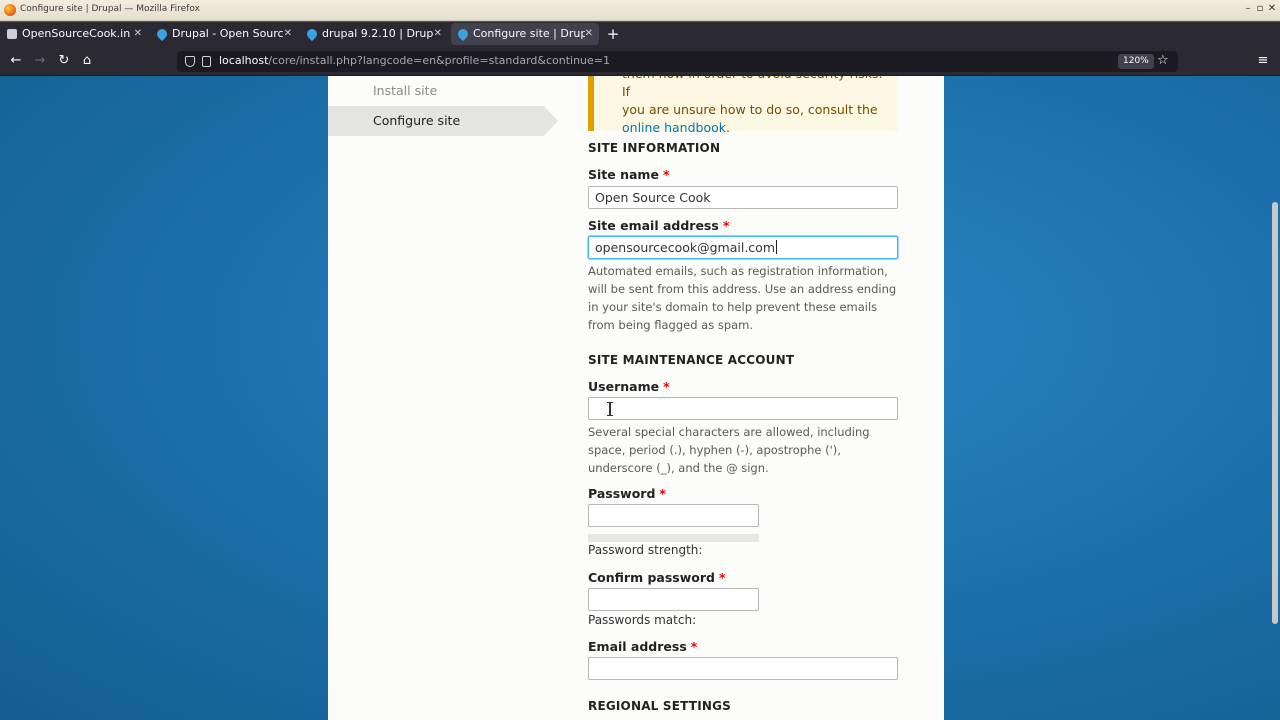  I want to click on password-label-text: Password, so click(622, 493).